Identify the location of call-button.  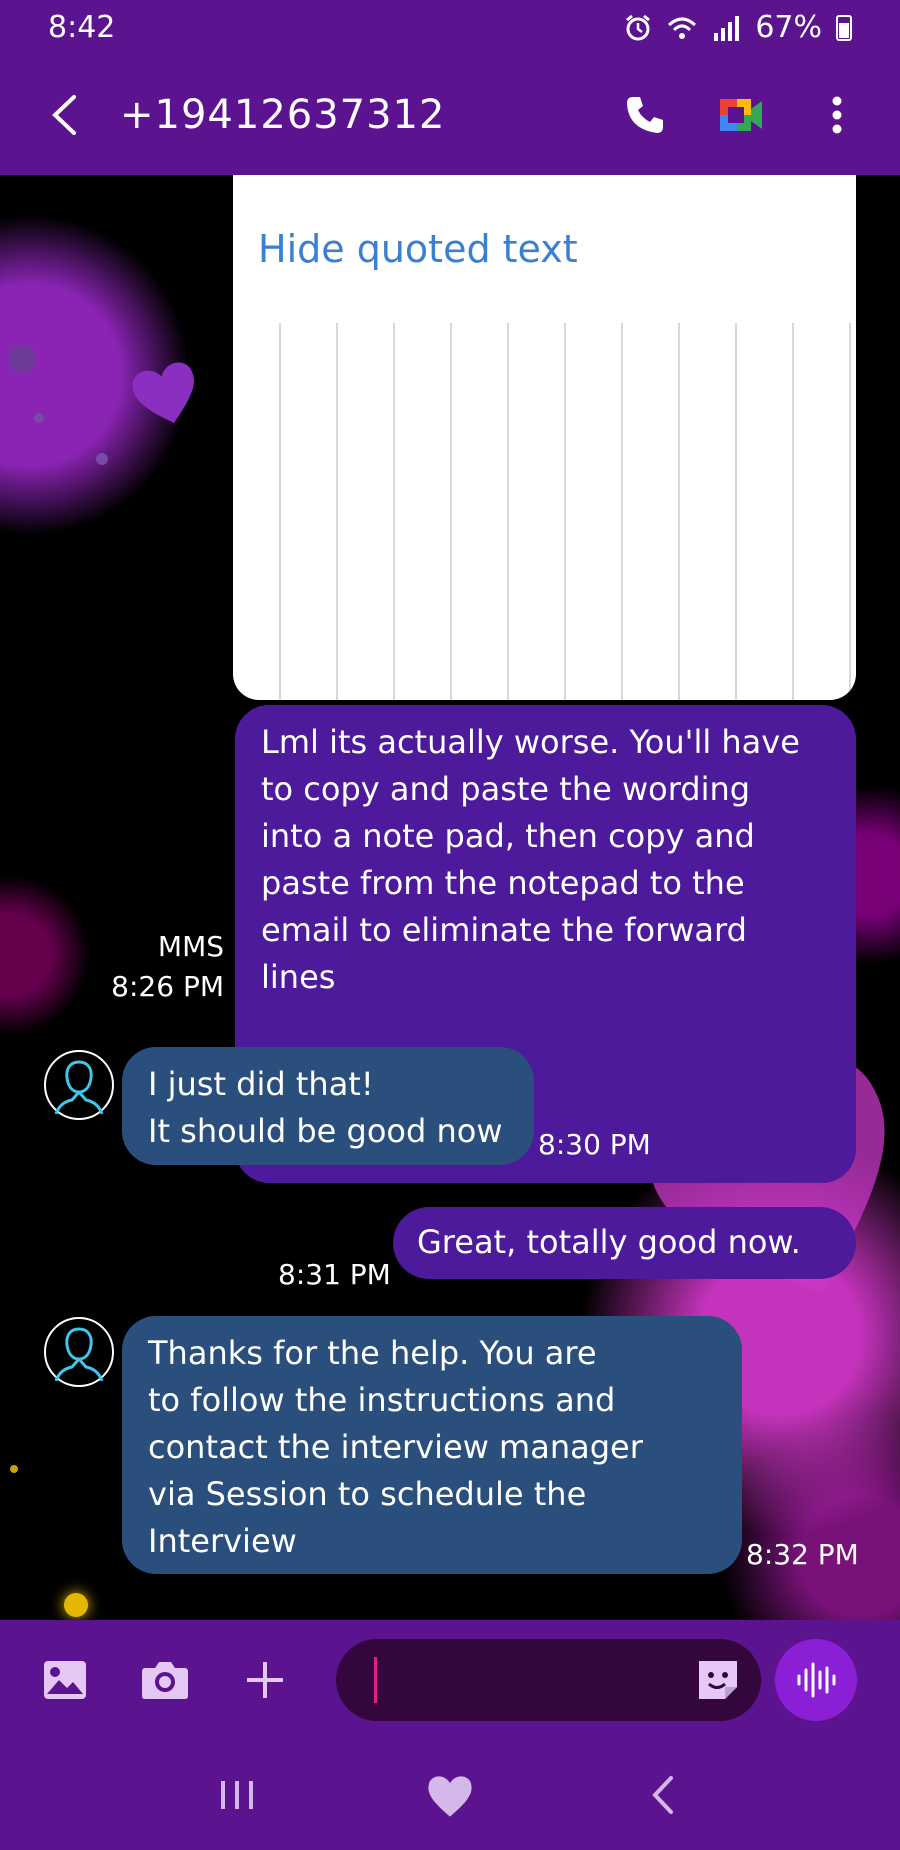
(645, 115).